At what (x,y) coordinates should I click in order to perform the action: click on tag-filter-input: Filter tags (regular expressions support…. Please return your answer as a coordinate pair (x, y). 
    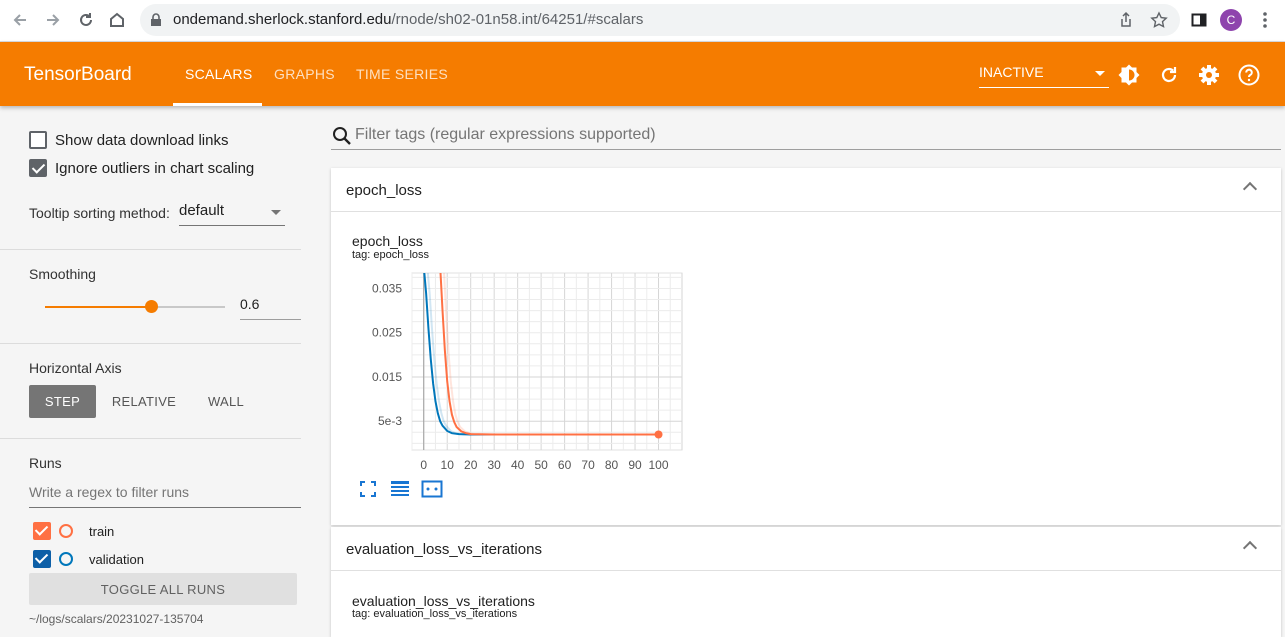
    Looking at the image, I should click on (505, 135).